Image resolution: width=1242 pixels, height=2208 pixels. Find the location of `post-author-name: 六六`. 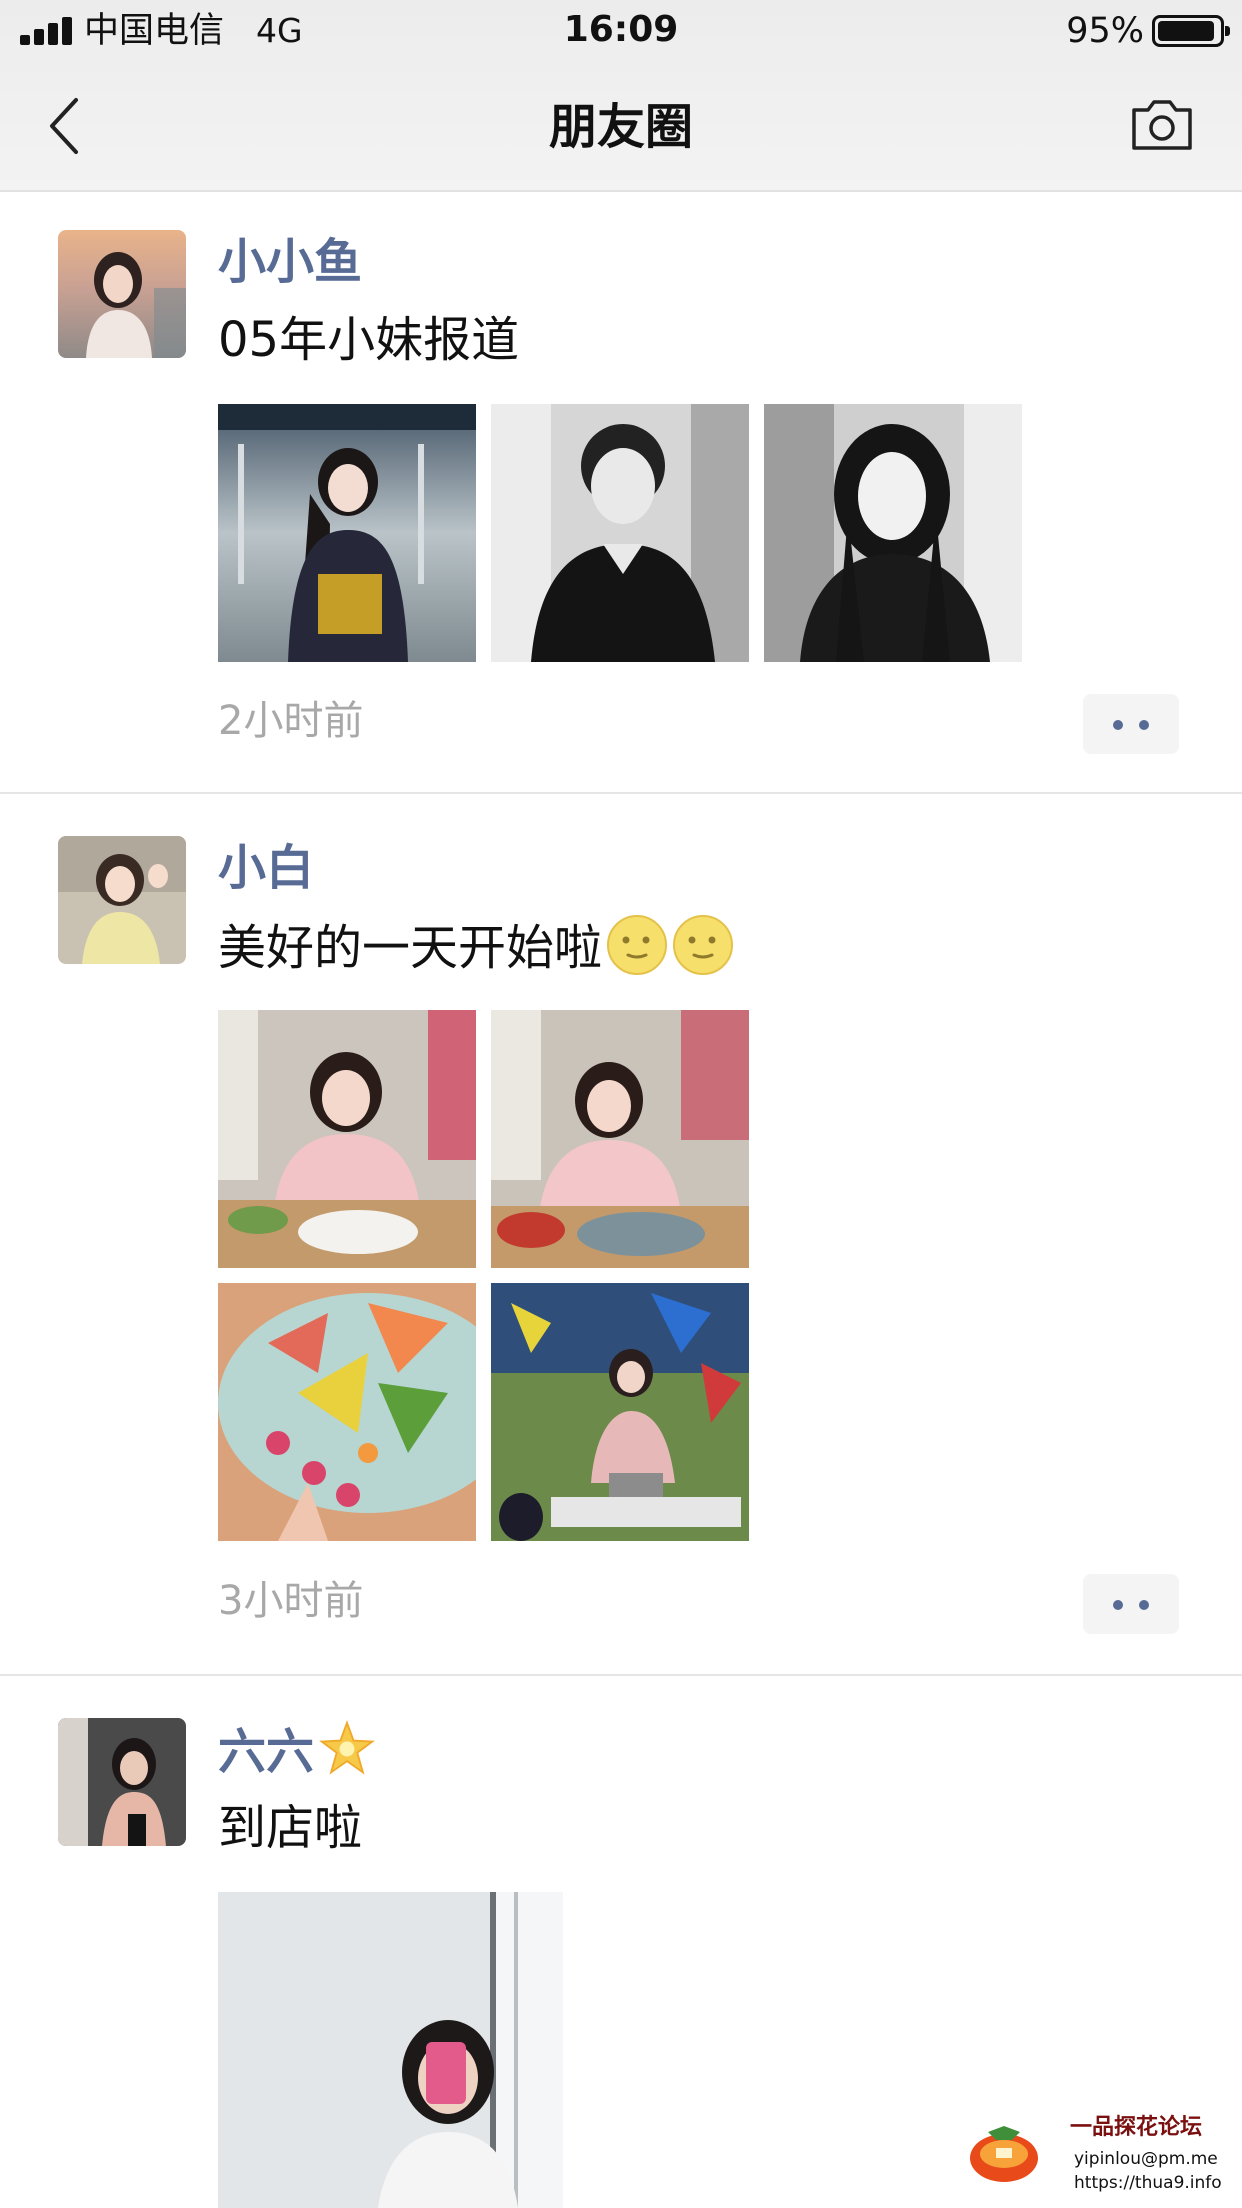

post-author-name: 六六 is located at coordinates (297, 1751).